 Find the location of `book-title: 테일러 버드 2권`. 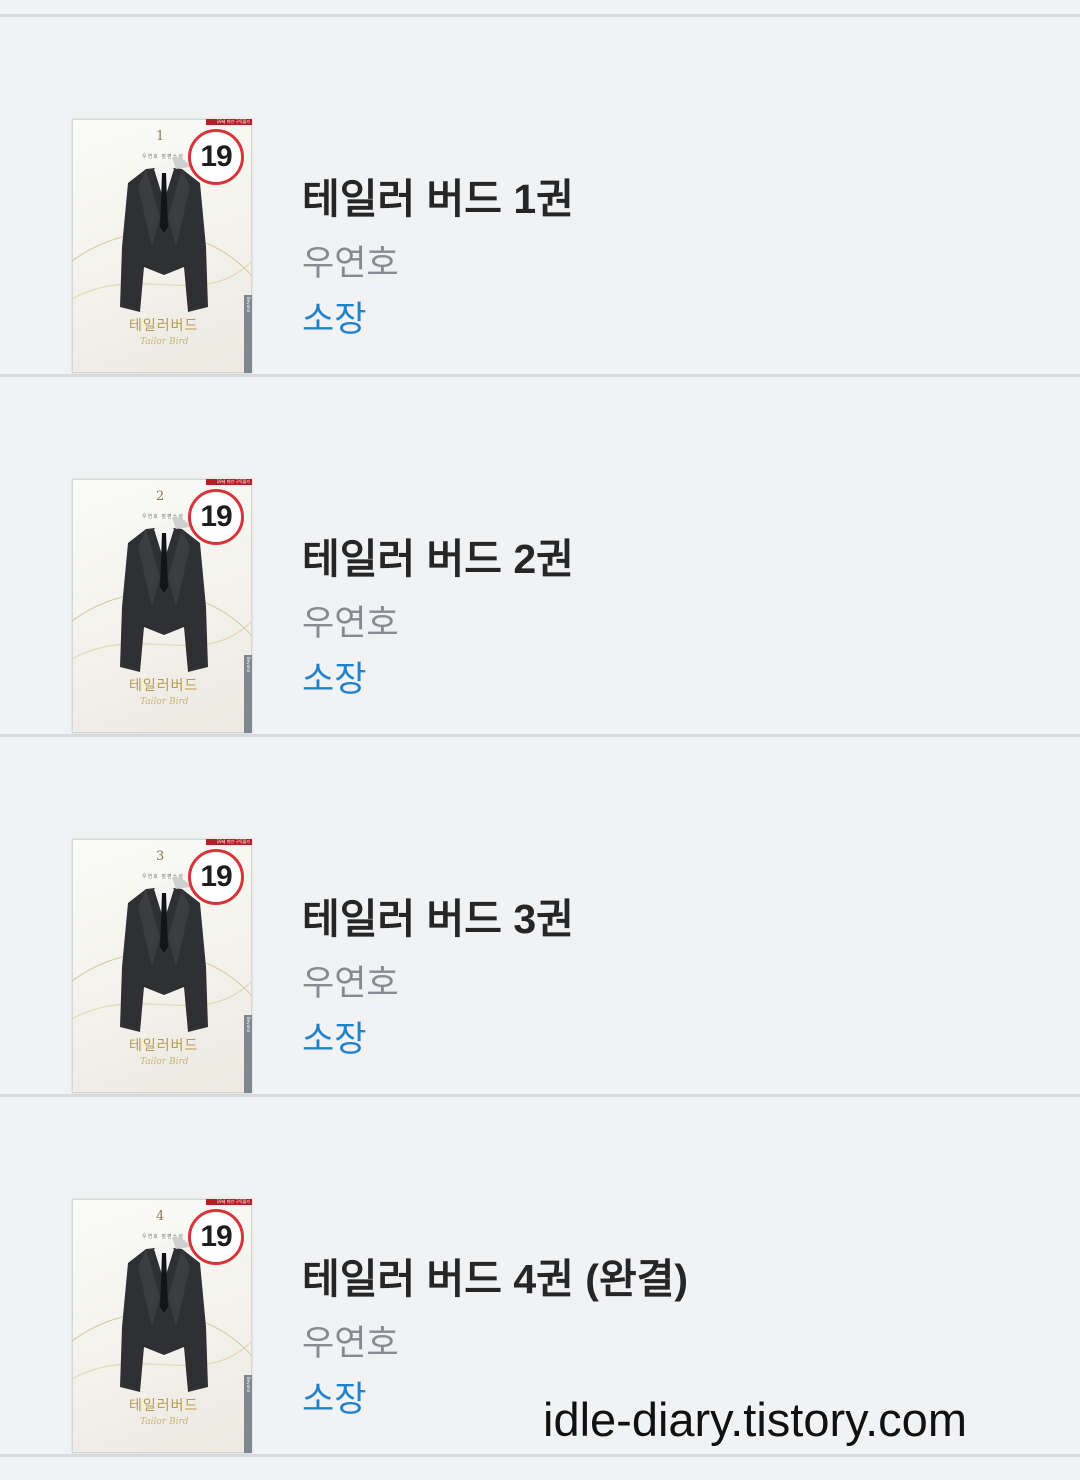

book-title: 테일러 버드 2권 is located at coordinates (438, 555).